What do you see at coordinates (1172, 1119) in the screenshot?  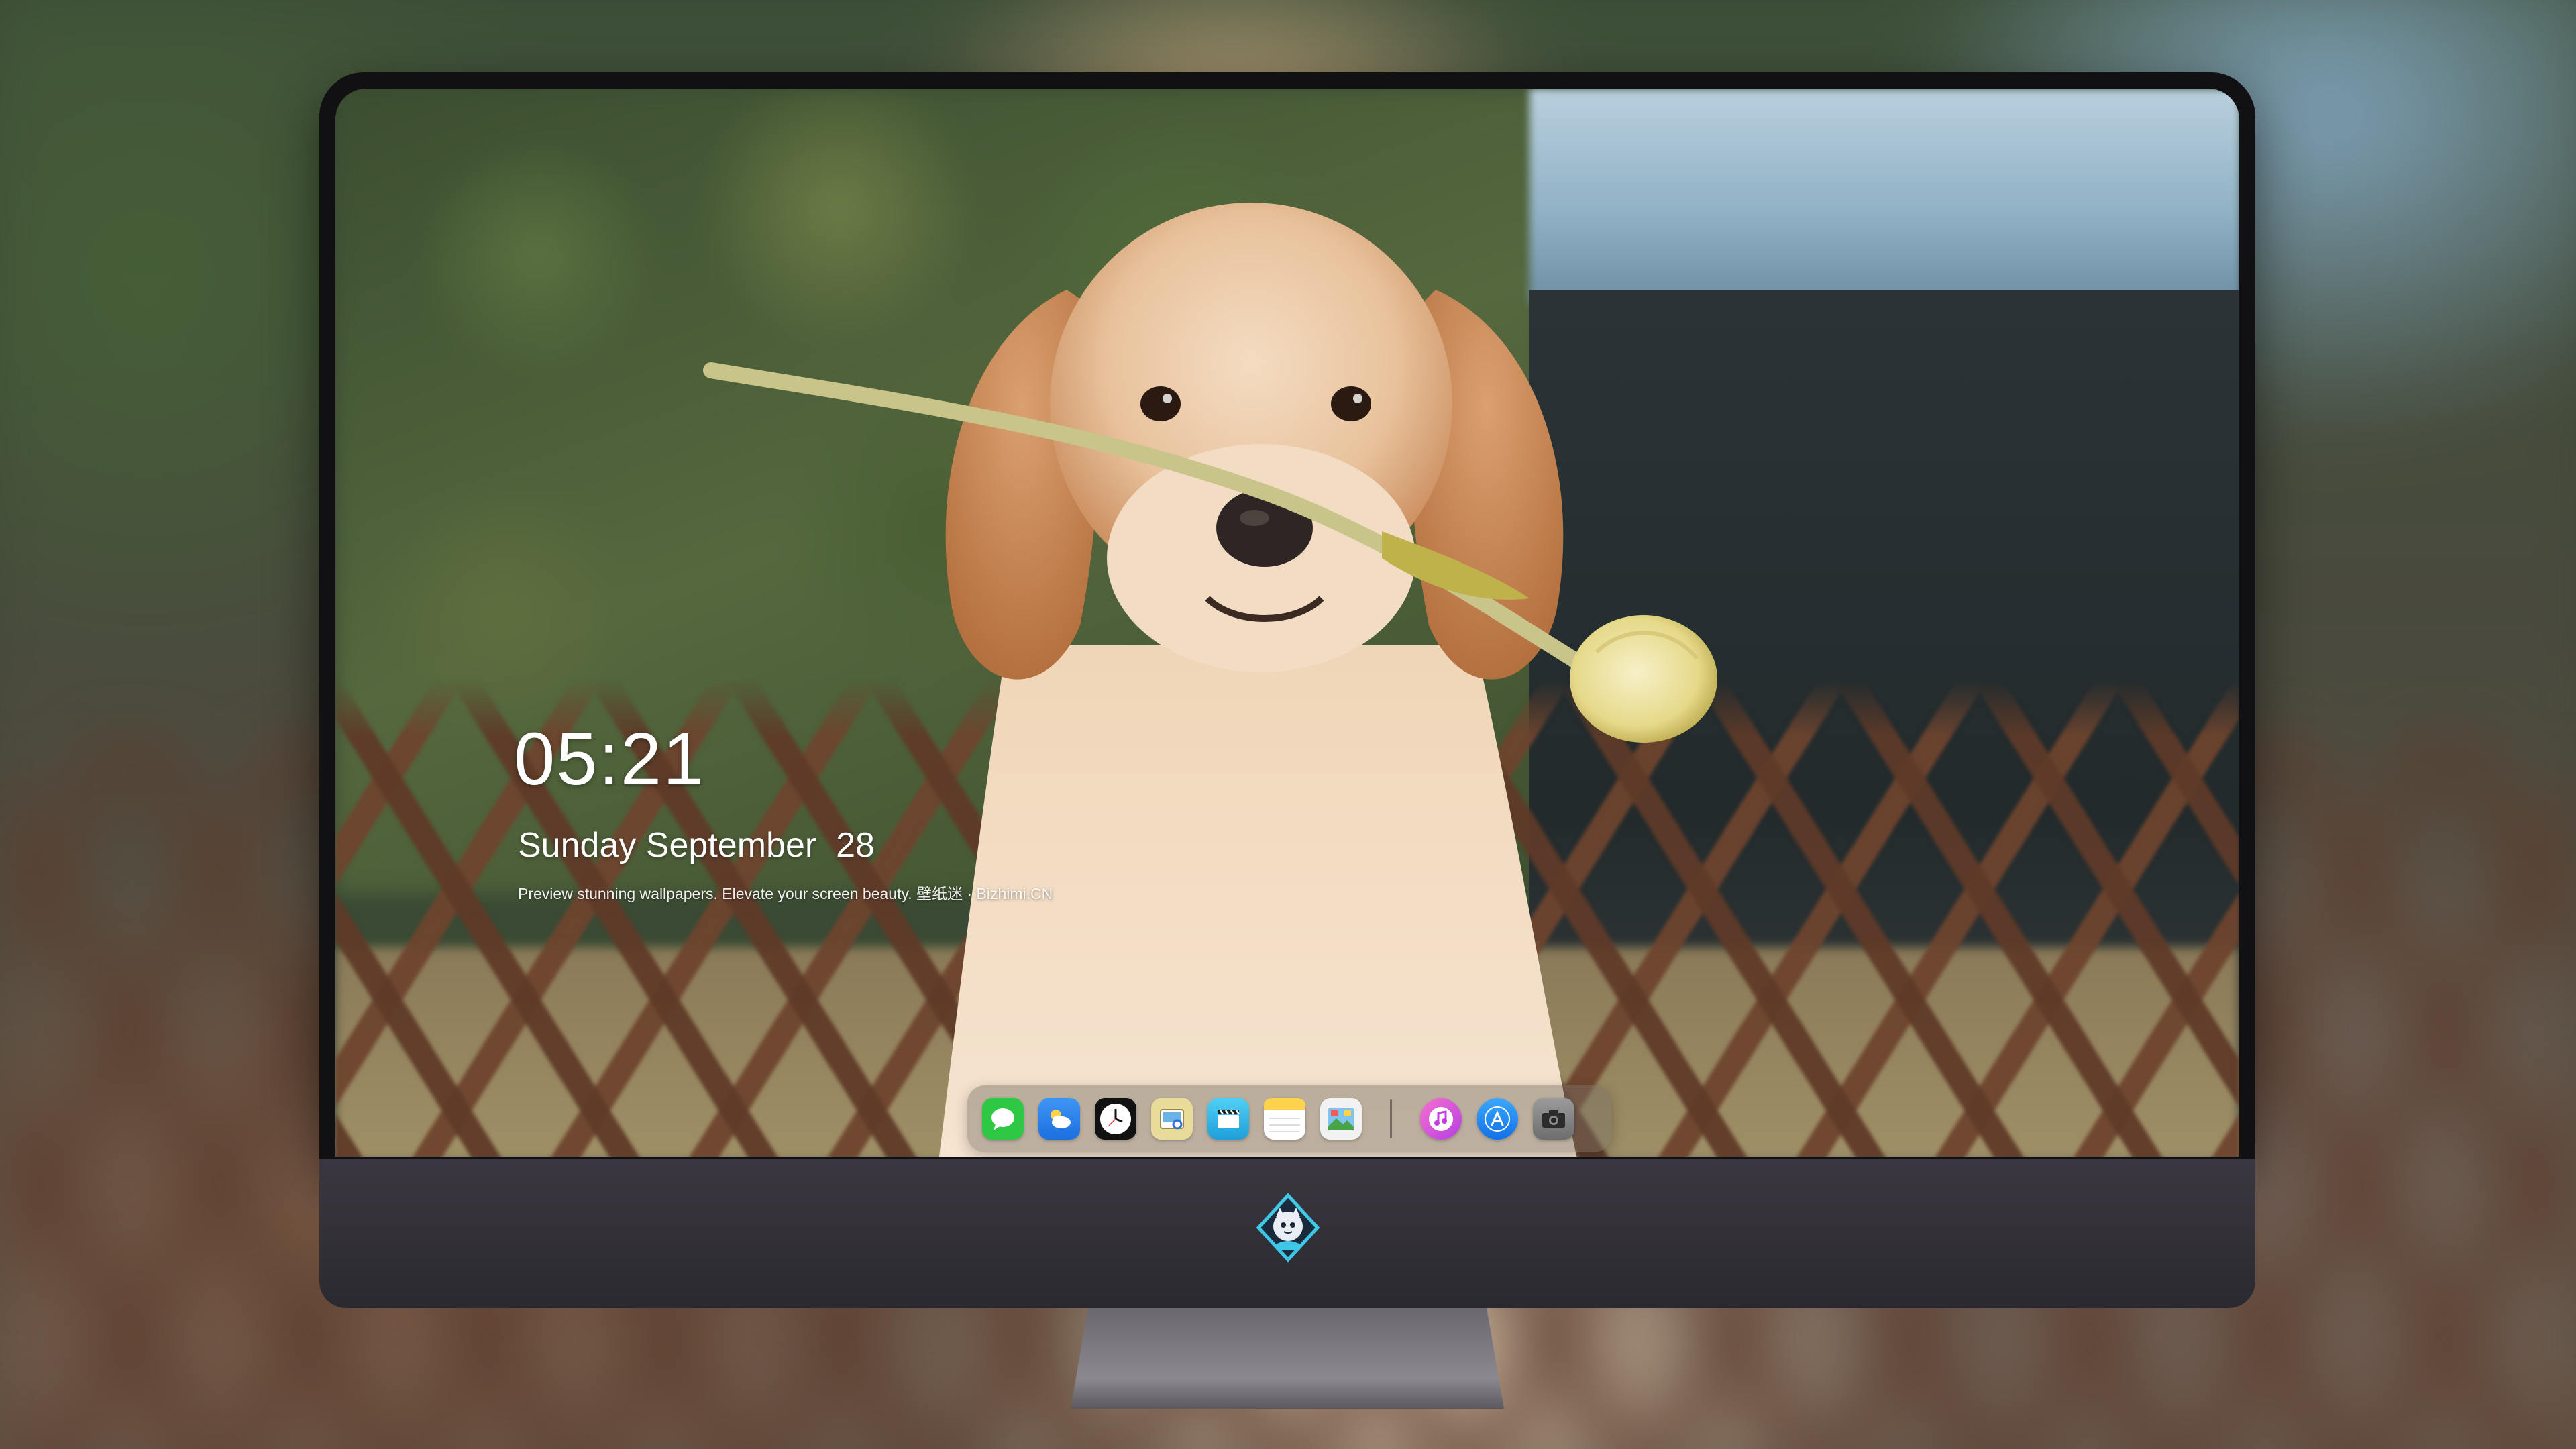 I see `preview-icon` at bounding box center [1172, 1119].